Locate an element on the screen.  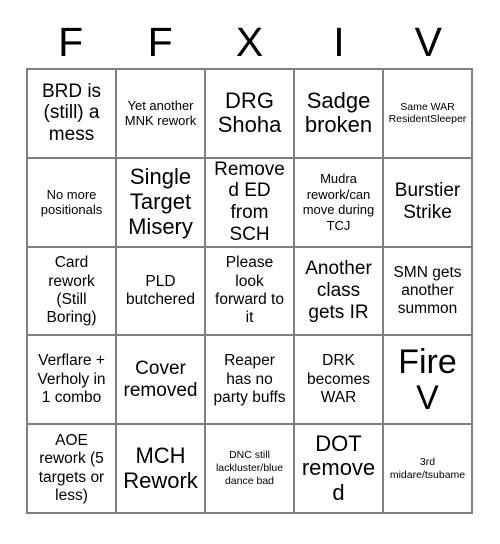
bingo-cell-label: Card rework (Still Boring) is located at coordinates (71, 290).